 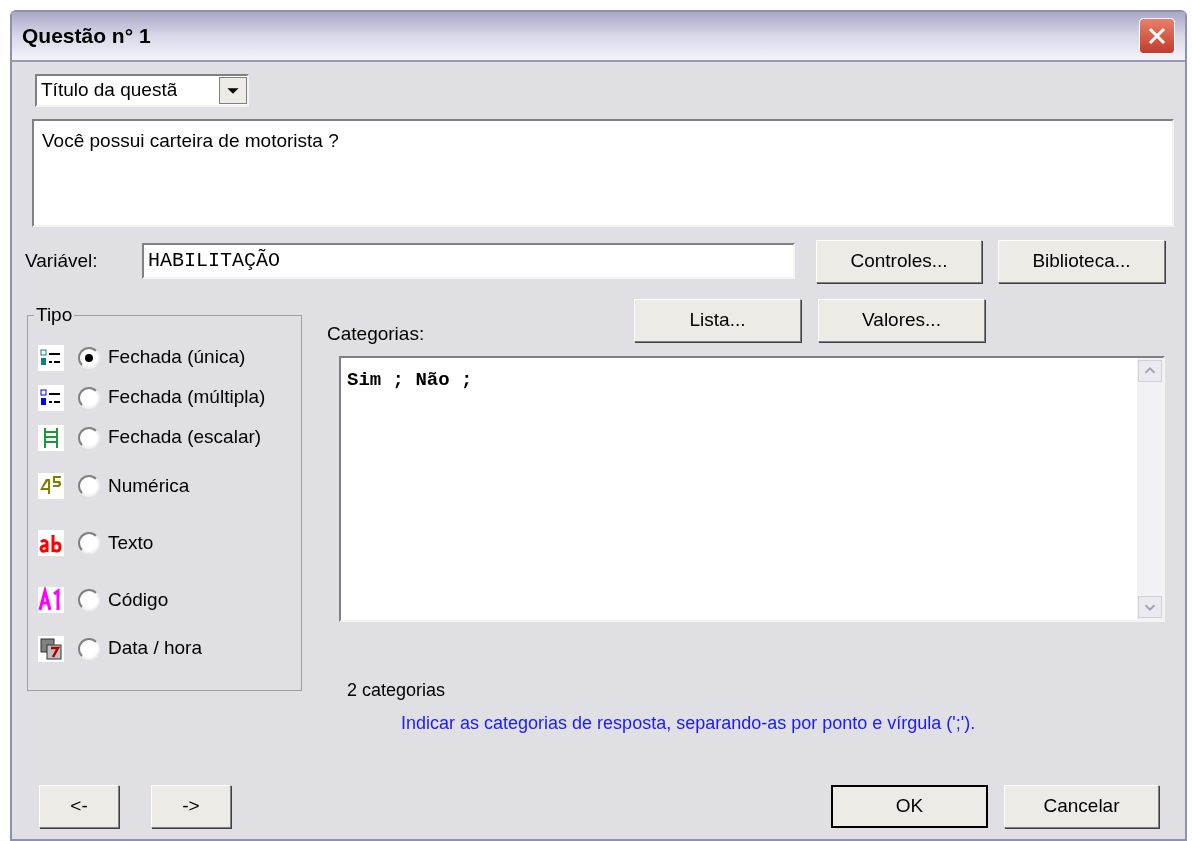 I want to click on type-radio-option: Fechada (múltipla), so click(x=172, y=397).